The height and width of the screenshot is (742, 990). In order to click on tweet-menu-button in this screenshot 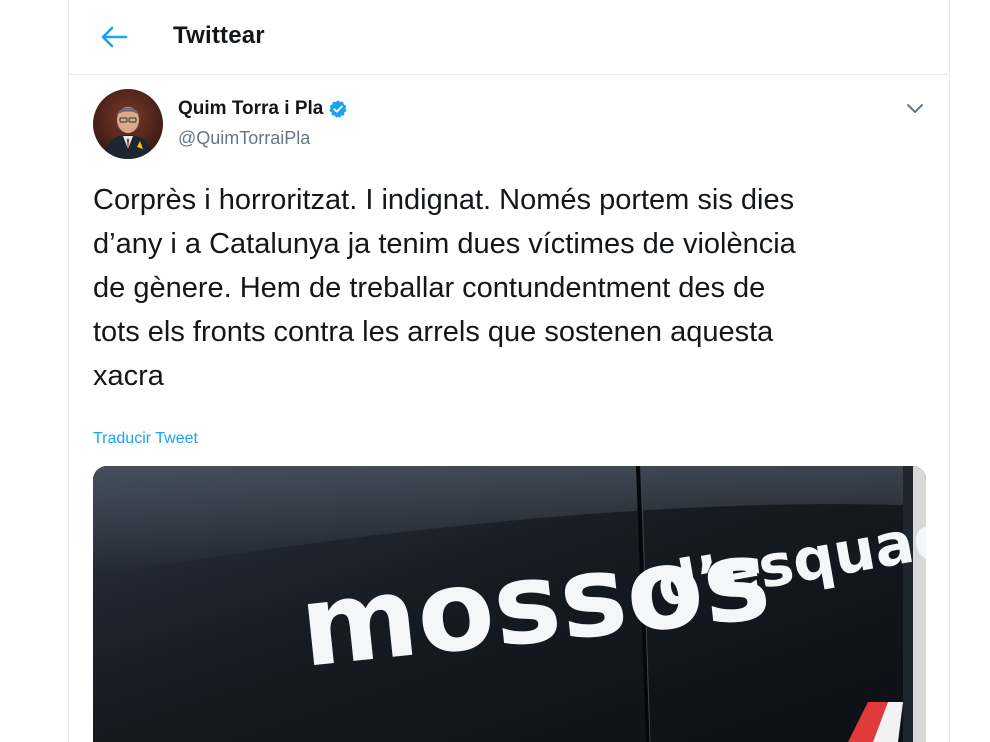, I will do `click(915, 109)`.